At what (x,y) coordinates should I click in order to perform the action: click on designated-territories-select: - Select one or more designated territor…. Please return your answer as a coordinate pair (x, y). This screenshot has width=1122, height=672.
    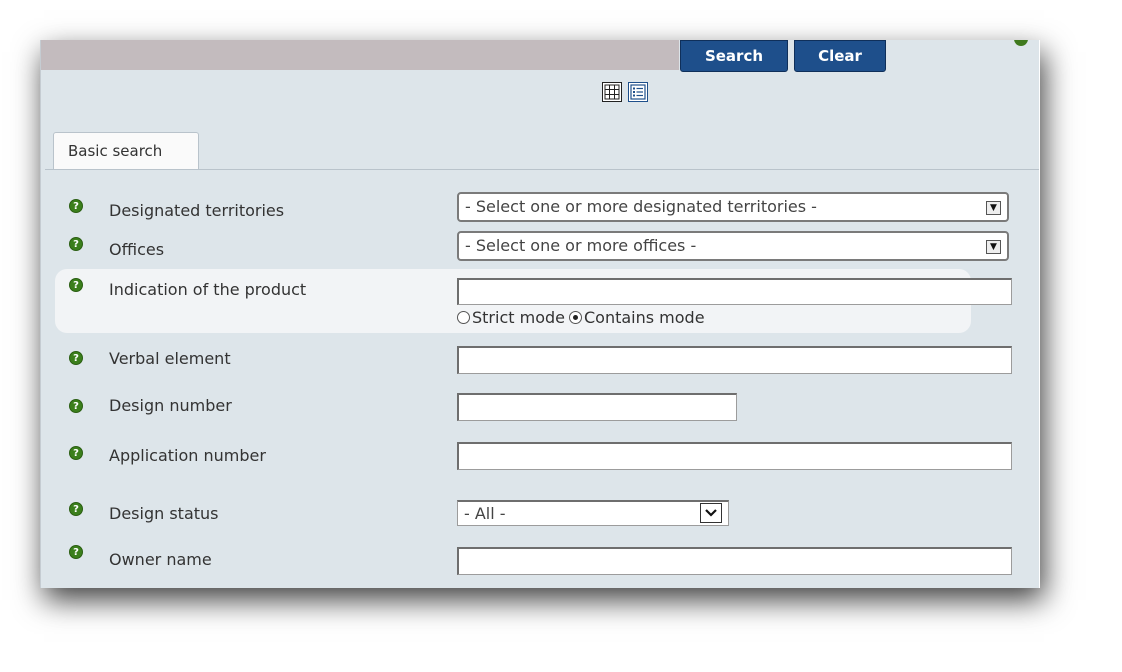
    Looking at the image, I should click on (733, 207).